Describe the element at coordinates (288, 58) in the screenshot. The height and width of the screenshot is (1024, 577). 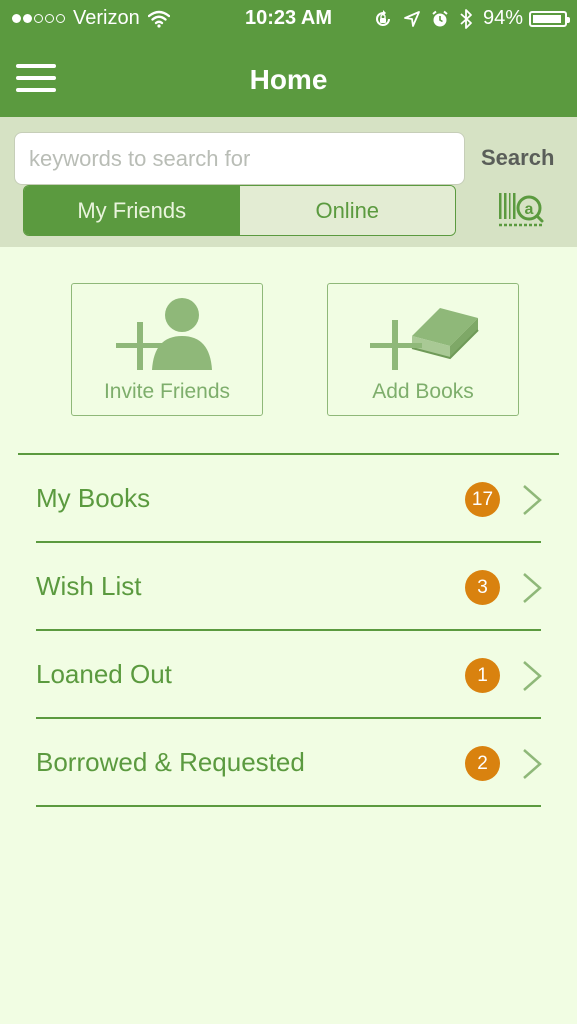
I see `navigation-bar: Verizon 10:23 AM 94% Home` at that location.